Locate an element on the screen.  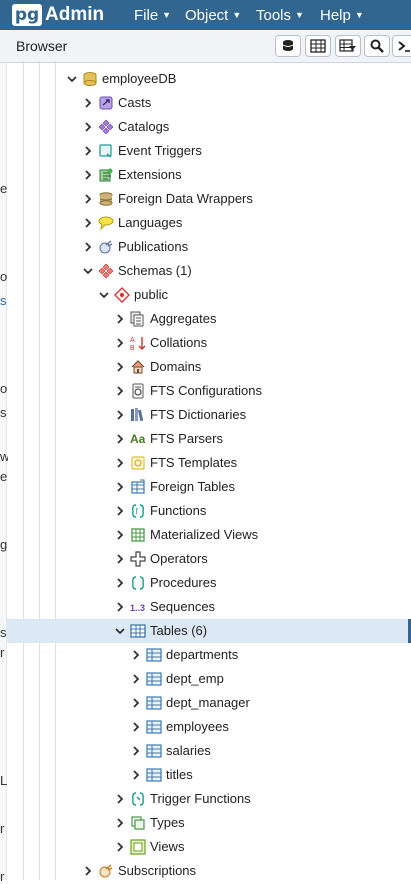
tree-node-public: public is located at coordinates (208, 295).